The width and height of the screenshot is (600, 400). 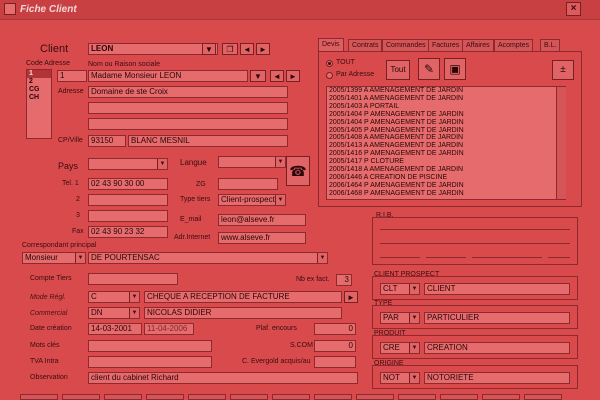 What do you see at coordinates (446, 91) in the screenshot?
I see `list-item: 2005/1399 A AMENAGEMENT DE JARDIN` at bounding box center [446, 91].